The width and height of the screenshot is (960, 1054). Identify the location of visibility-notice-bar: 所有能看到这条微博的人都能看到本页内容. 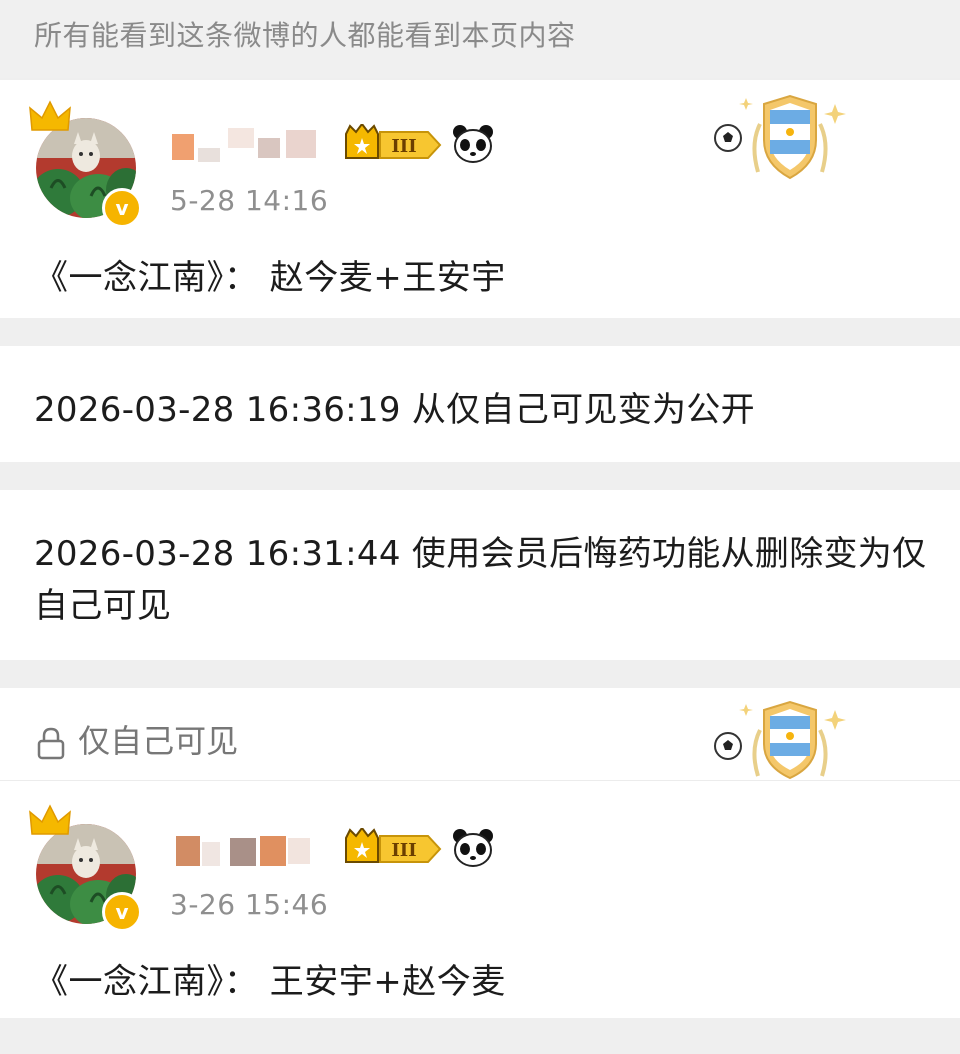
(480, 39).